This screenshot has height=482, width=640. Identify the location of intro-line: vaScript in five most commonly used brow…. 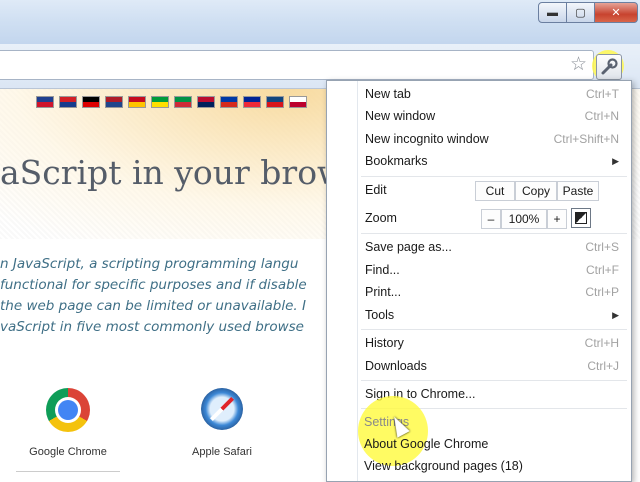
(152, 327).